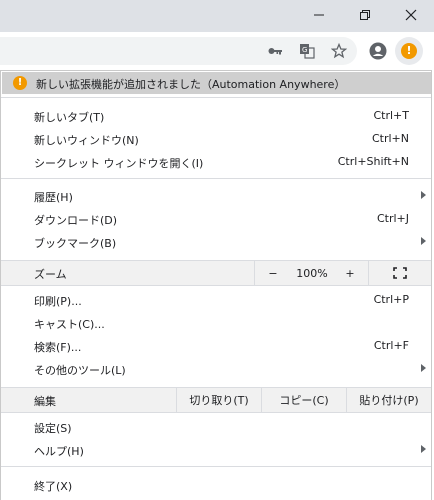  I want to click on copy-button: コピー(C), so click(304, 400).